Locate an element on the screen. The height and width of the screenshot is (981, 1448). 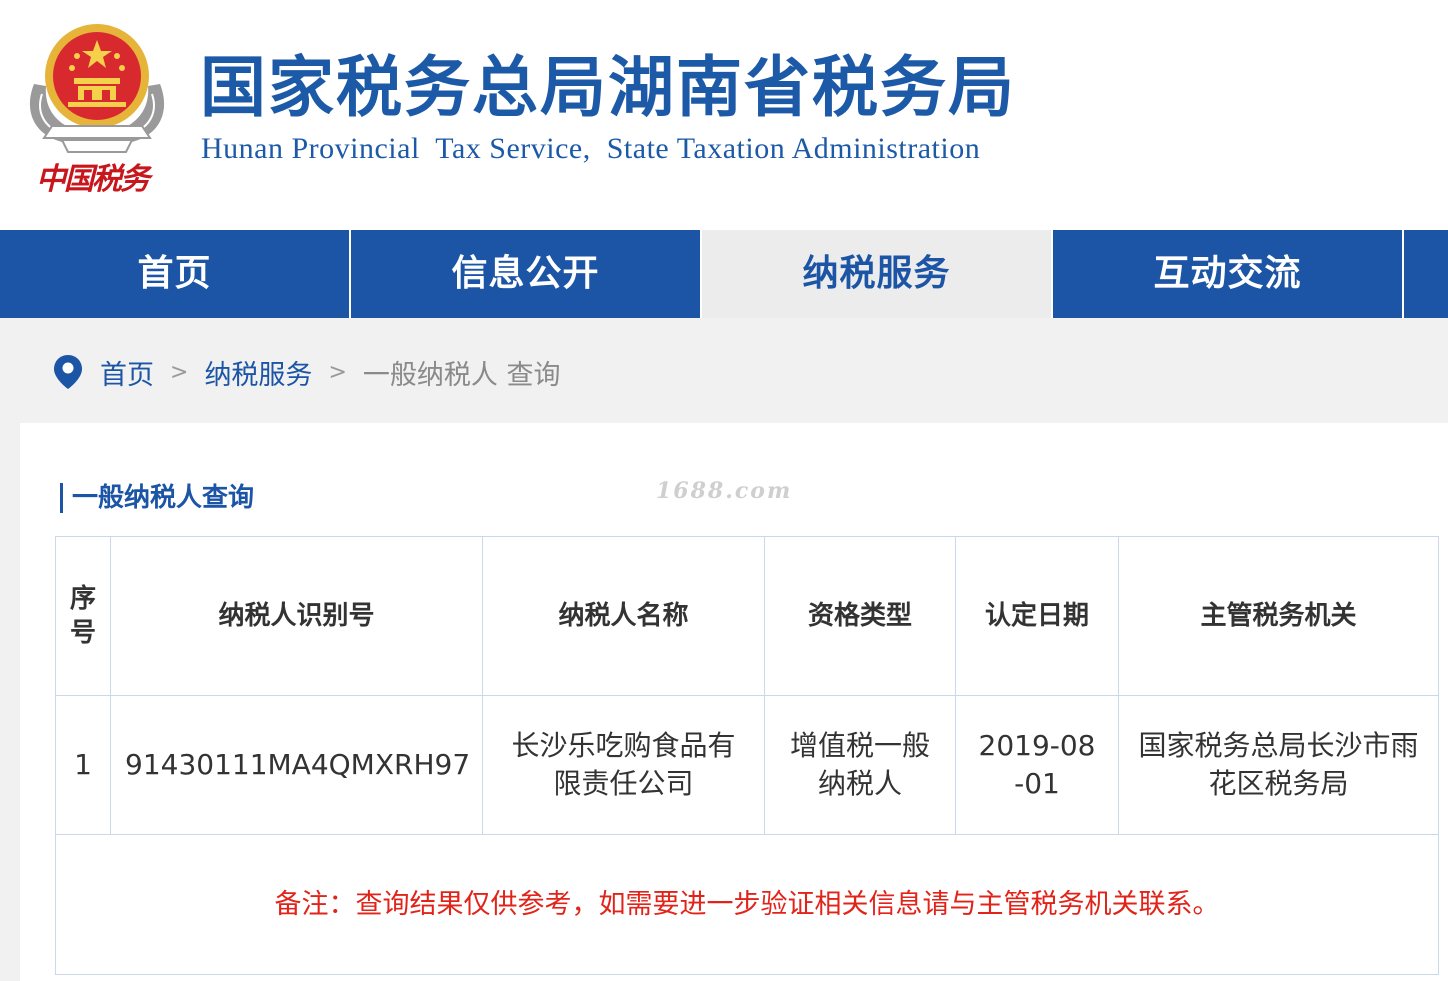
column-header-name: 纳税人名称 is located at coordinates (623, 616).